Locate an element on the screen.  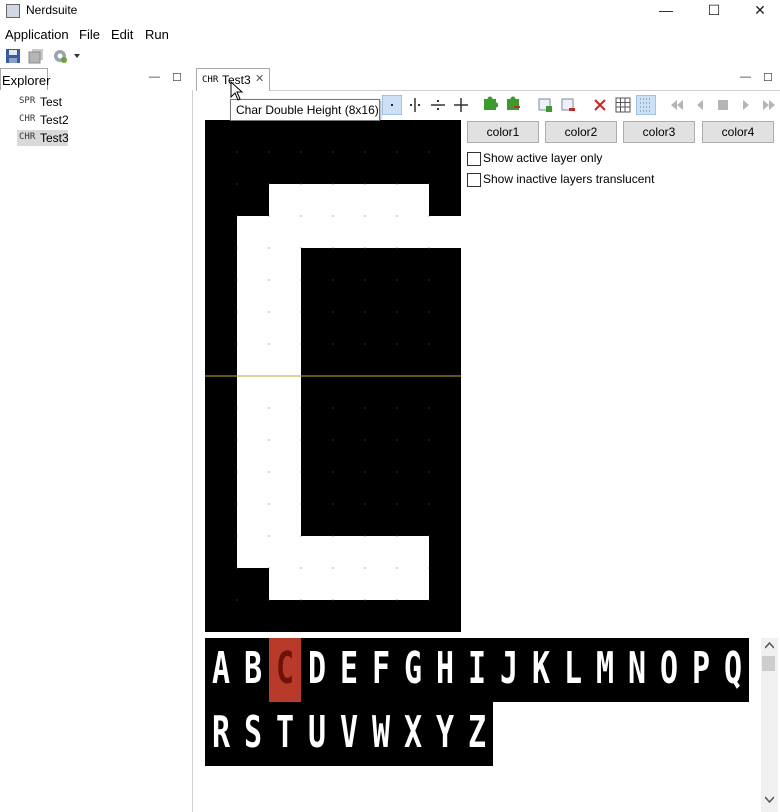
charset-char-f: F is located at coordinates (381, 670).